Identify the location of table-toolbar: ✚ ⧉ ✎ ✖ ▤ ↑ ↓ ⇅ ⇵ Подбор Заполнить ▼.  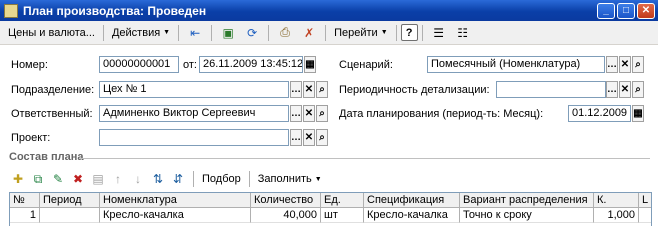
(167, 179).